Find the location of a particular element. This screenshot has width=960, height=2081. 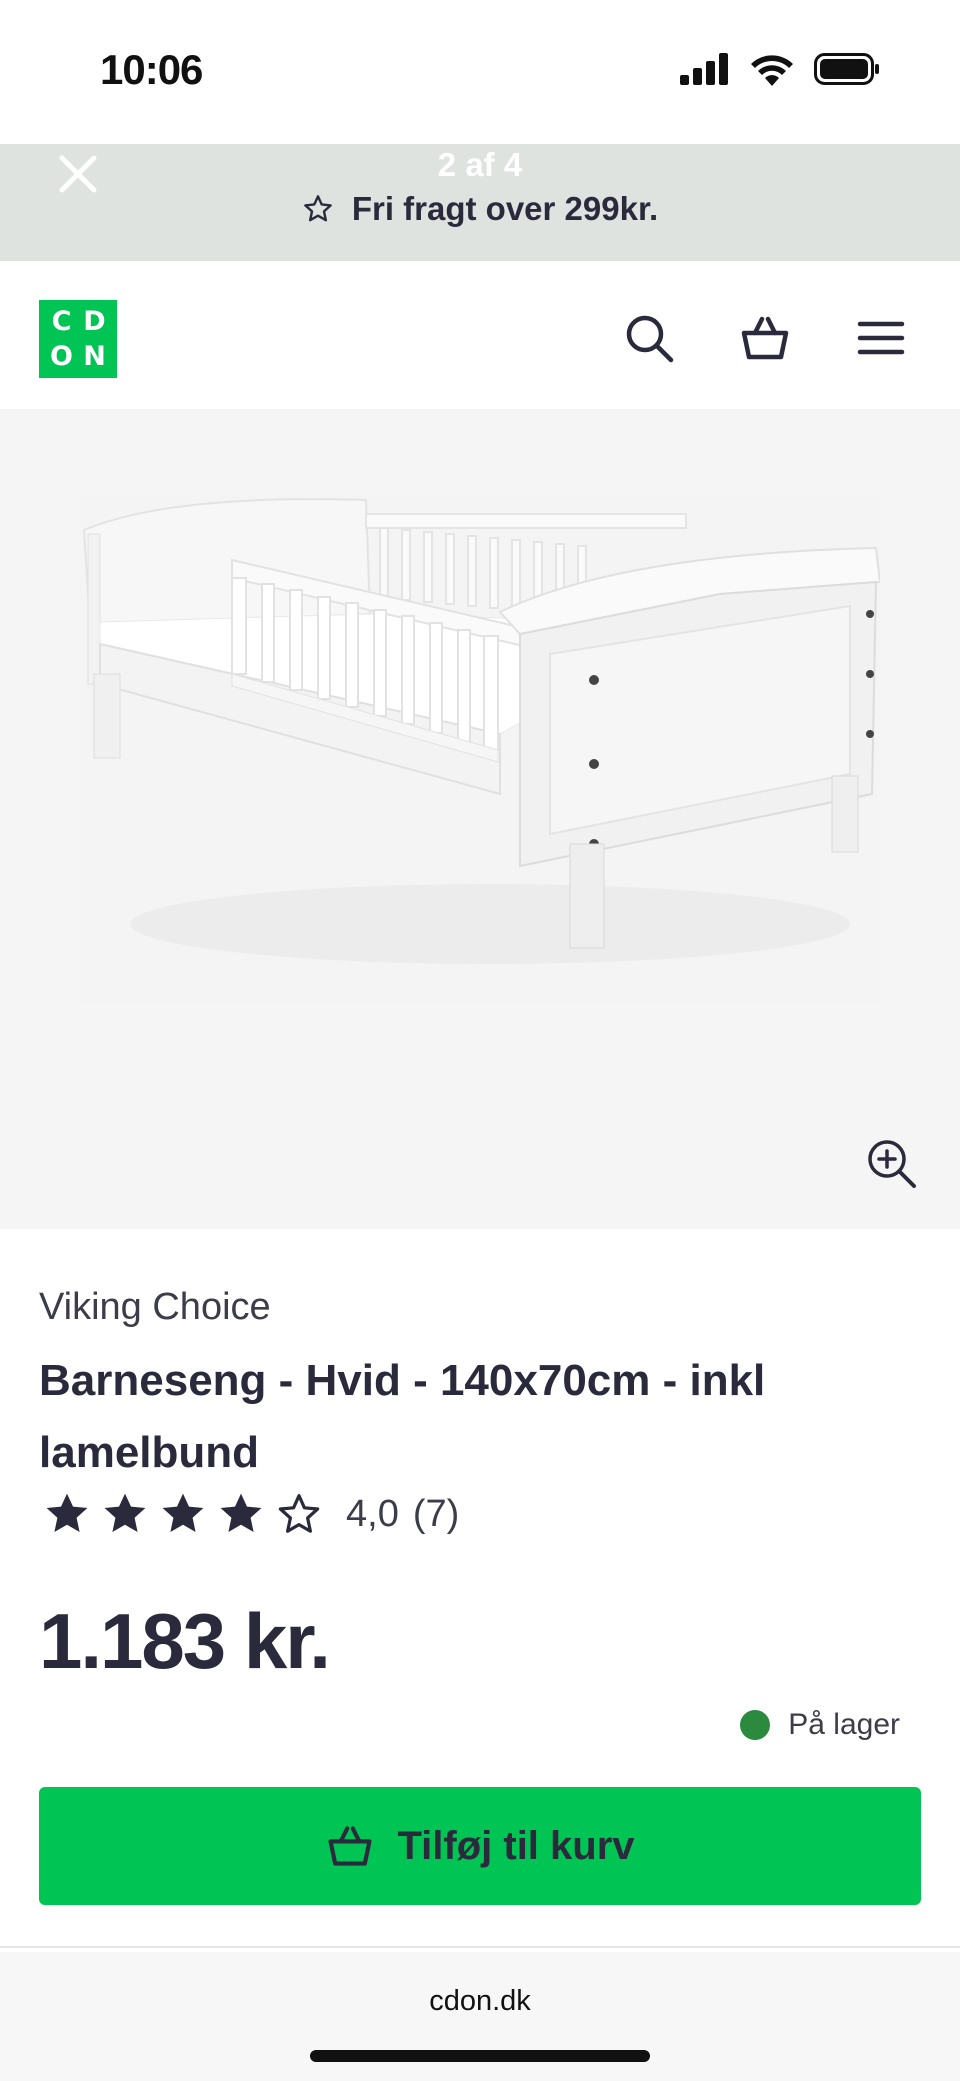

cellular-signal-icon is located at coordinates (704, 69).